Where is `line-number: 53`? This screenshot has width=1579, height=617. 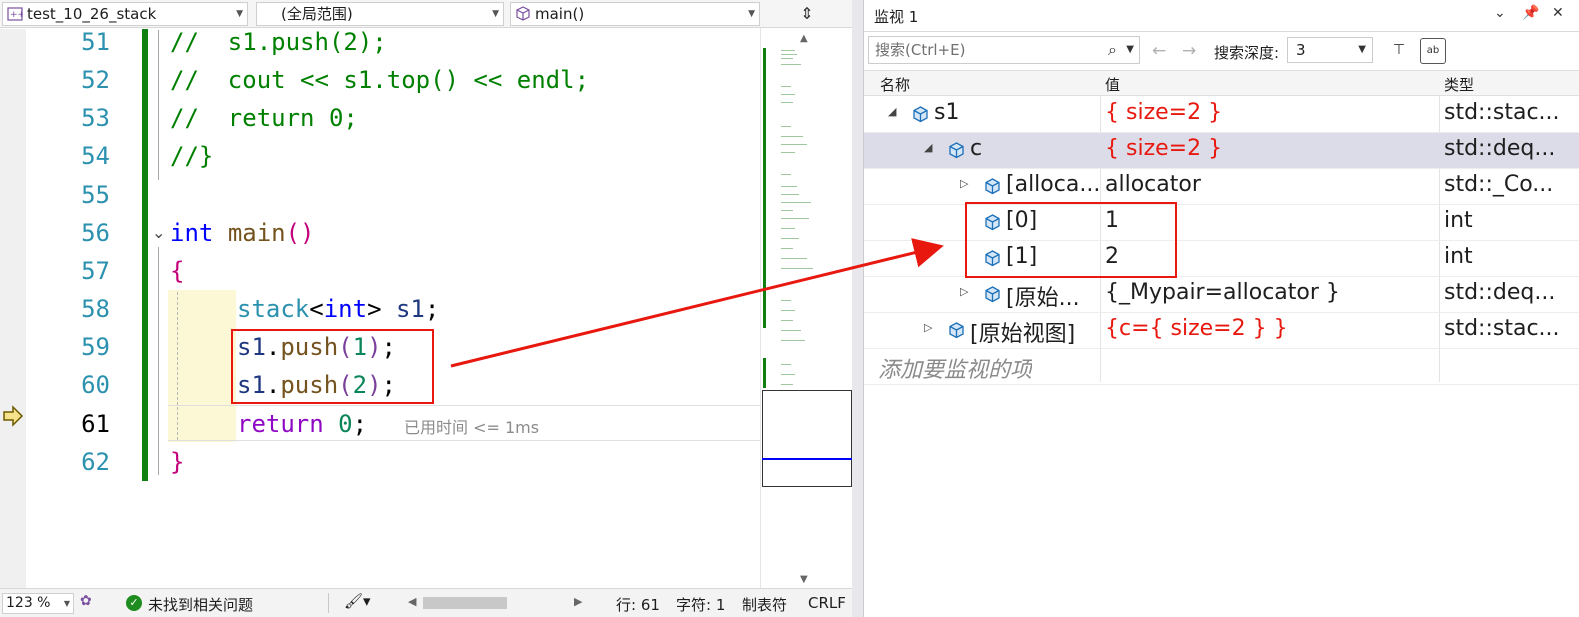 line-number: 53 is located at coordinates (95, 118).